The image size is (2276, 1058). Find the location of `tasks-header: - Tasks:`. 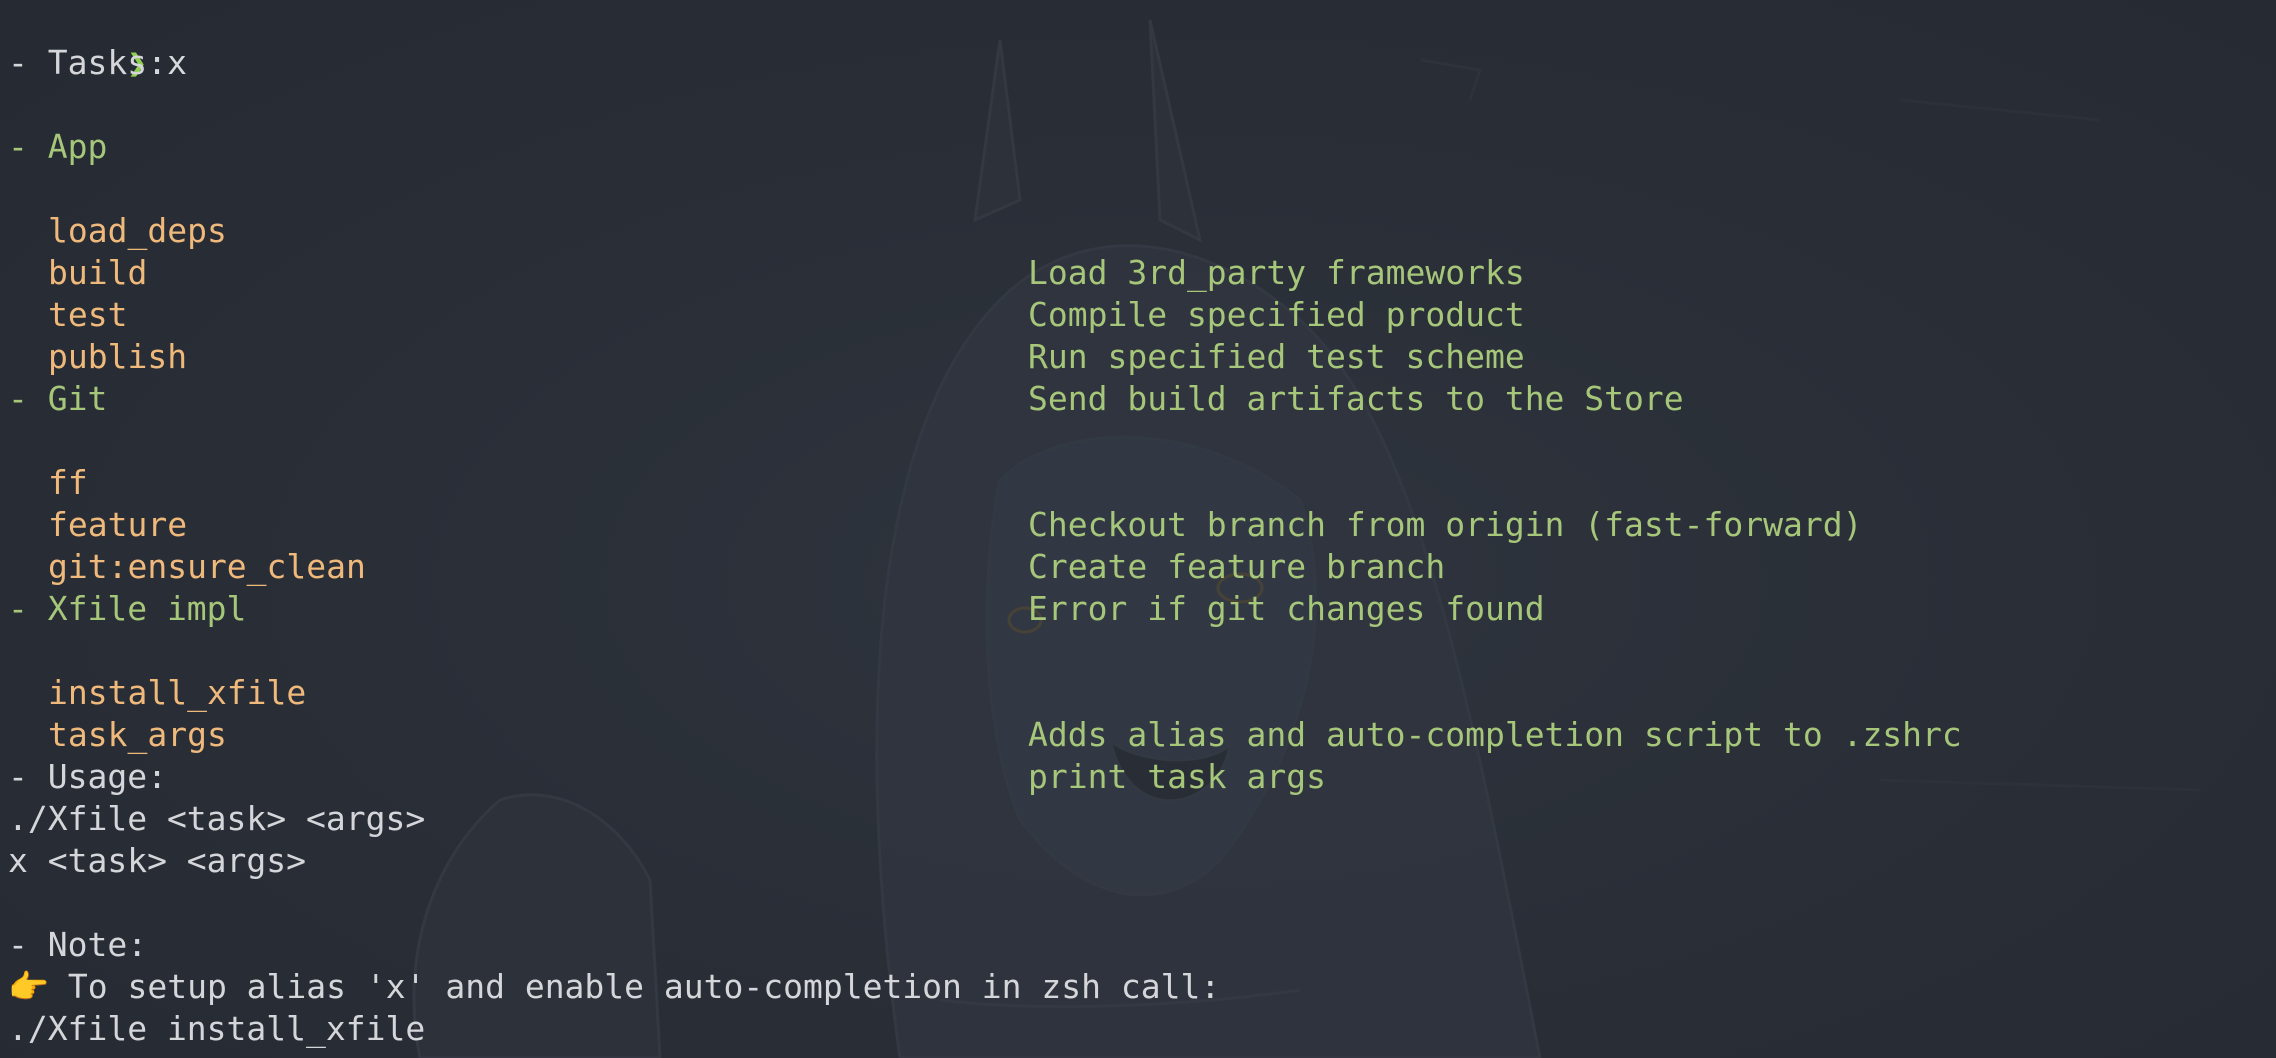

tasks-header: - Tasks: is located at coordinates (87, 62).